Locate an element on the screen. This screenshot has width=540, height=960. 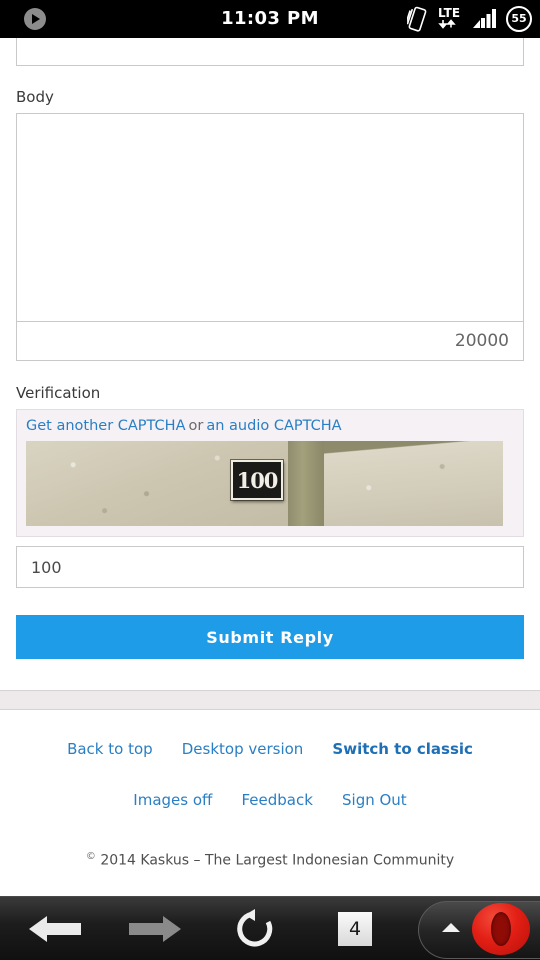
footer-separator is located at coordinates (270, 700).